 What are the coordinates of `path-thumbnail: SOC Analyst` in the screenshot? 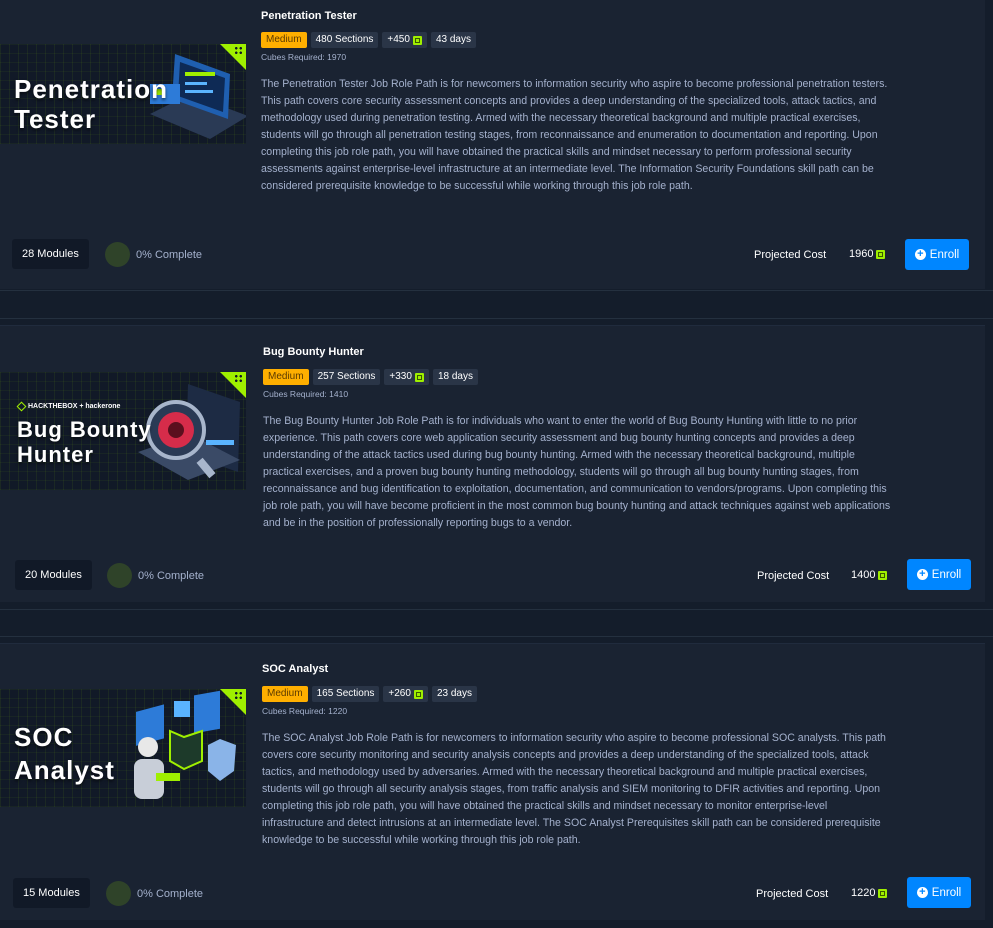 It's located at (123, 748).